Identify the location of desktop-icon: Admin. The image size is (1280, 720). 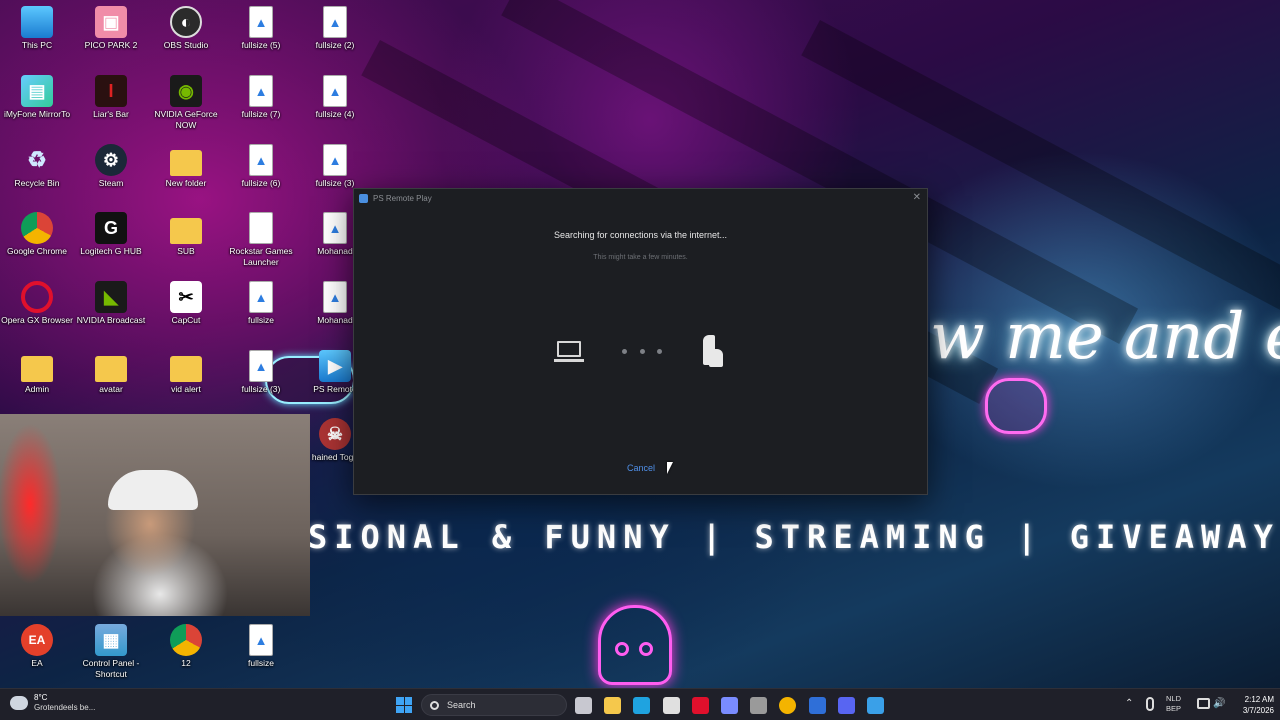
(37, 372).